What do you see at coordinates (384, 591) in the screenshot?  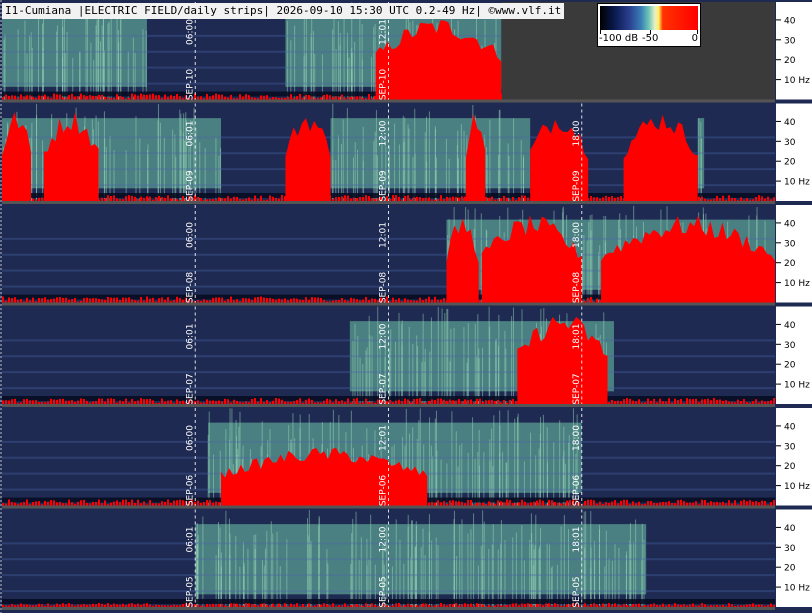 I see `day-label: SEP-05` at bounding box center [384, 591].